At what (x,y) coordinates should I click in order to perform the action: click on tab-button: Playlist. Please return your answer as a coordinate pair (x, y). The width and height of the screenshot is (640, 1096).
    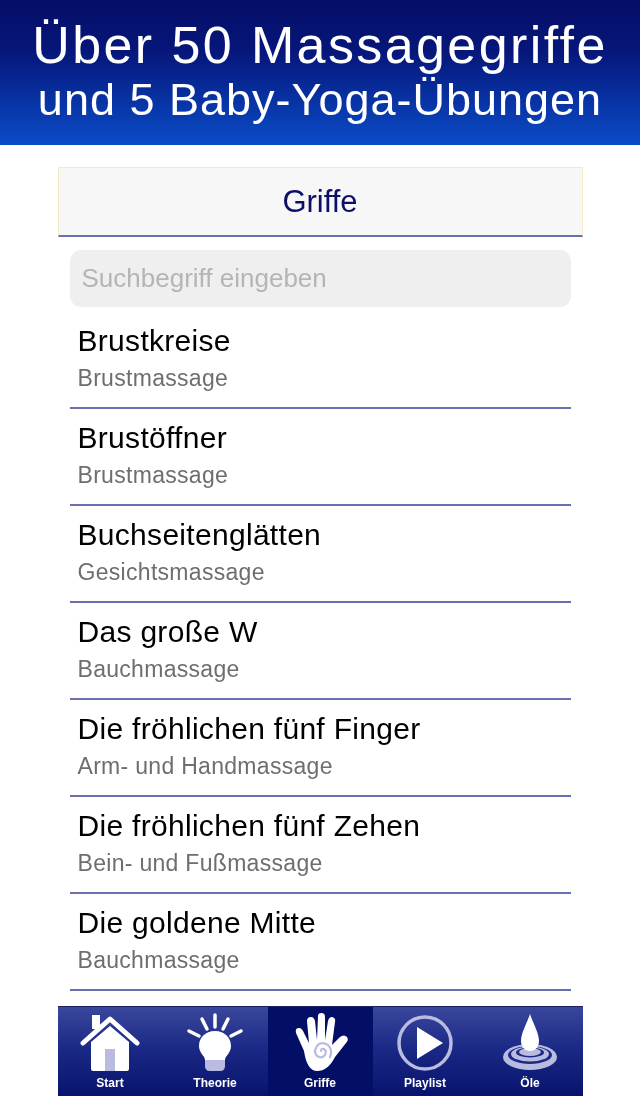
    Looking at the image, I should click on (425, 1051).